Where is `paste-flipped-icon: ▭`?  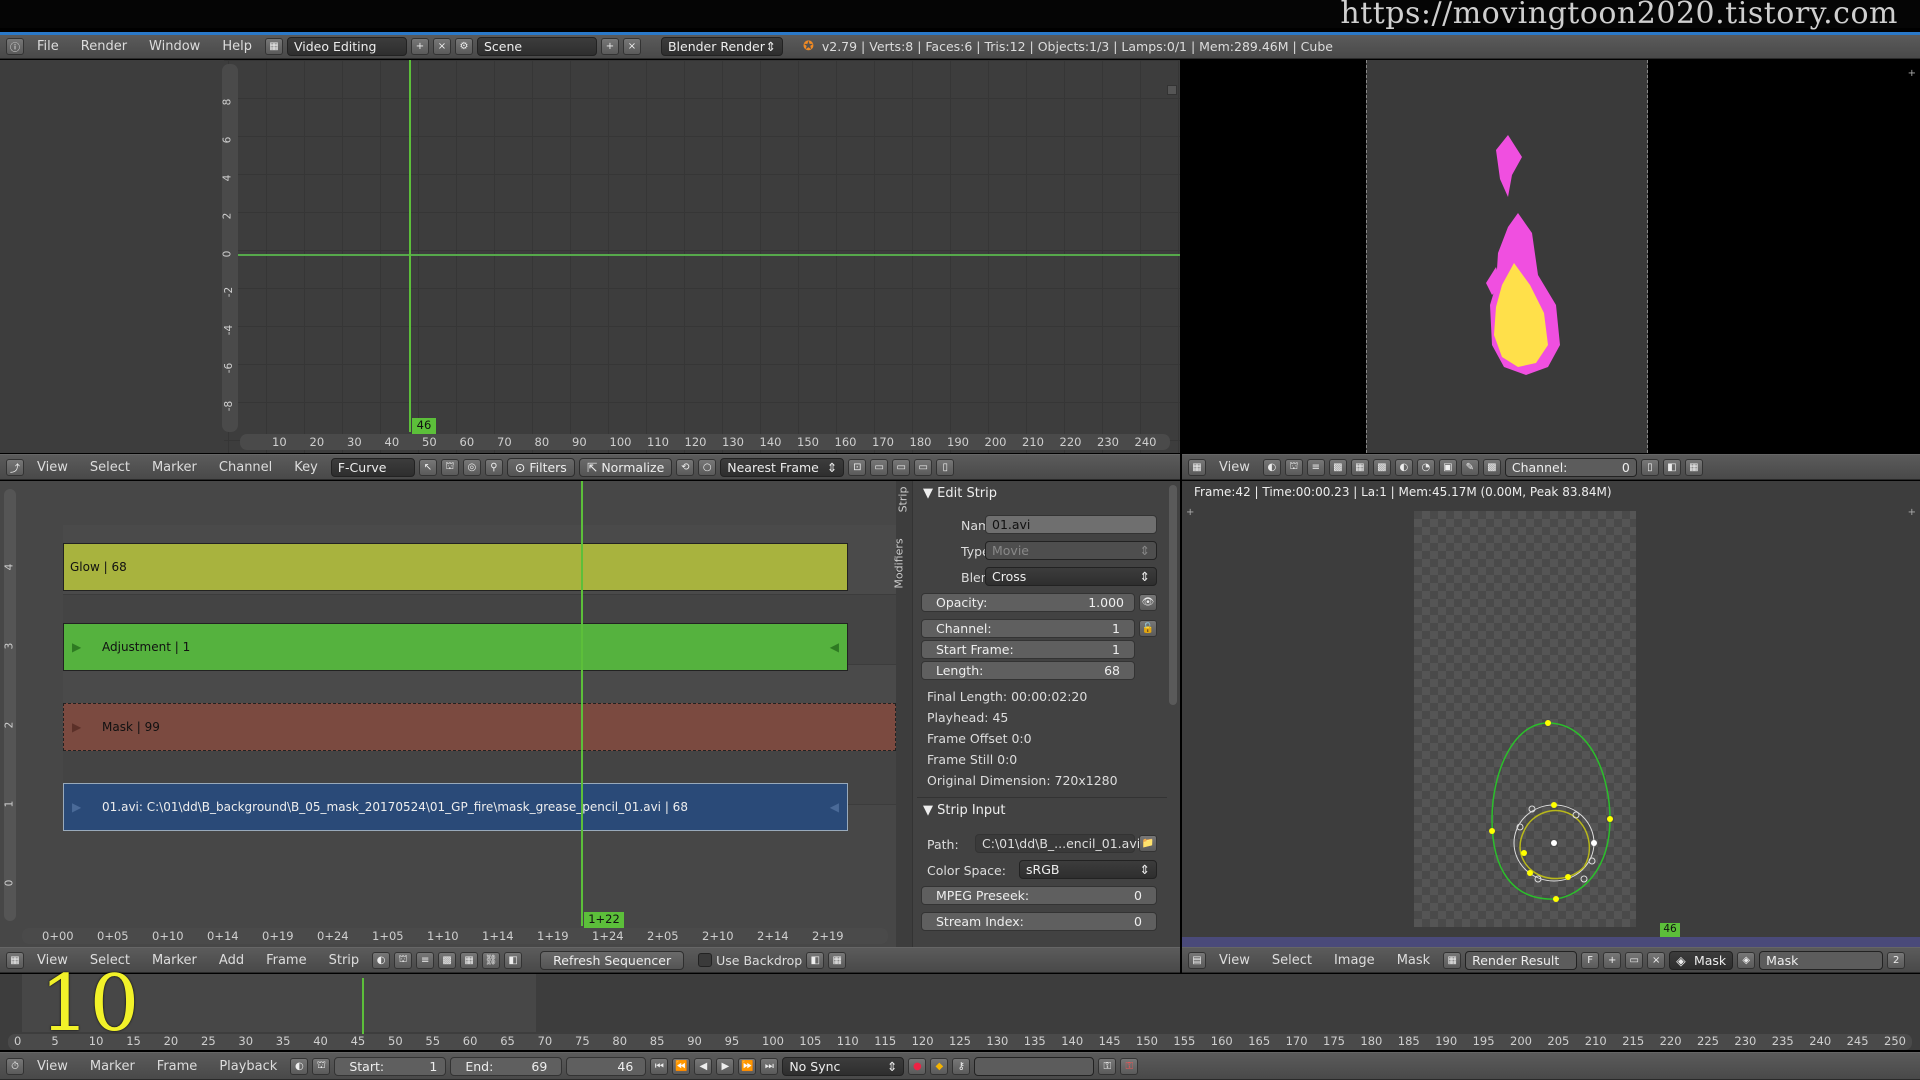 paste-flipped-icon: ▭ is located at coordinates (923, 467).